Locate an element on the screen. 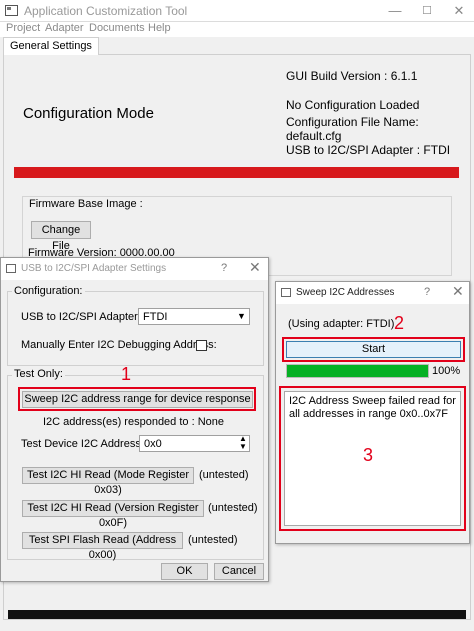  adapter-select-value: FTDI is located at coordinates (155, 317).